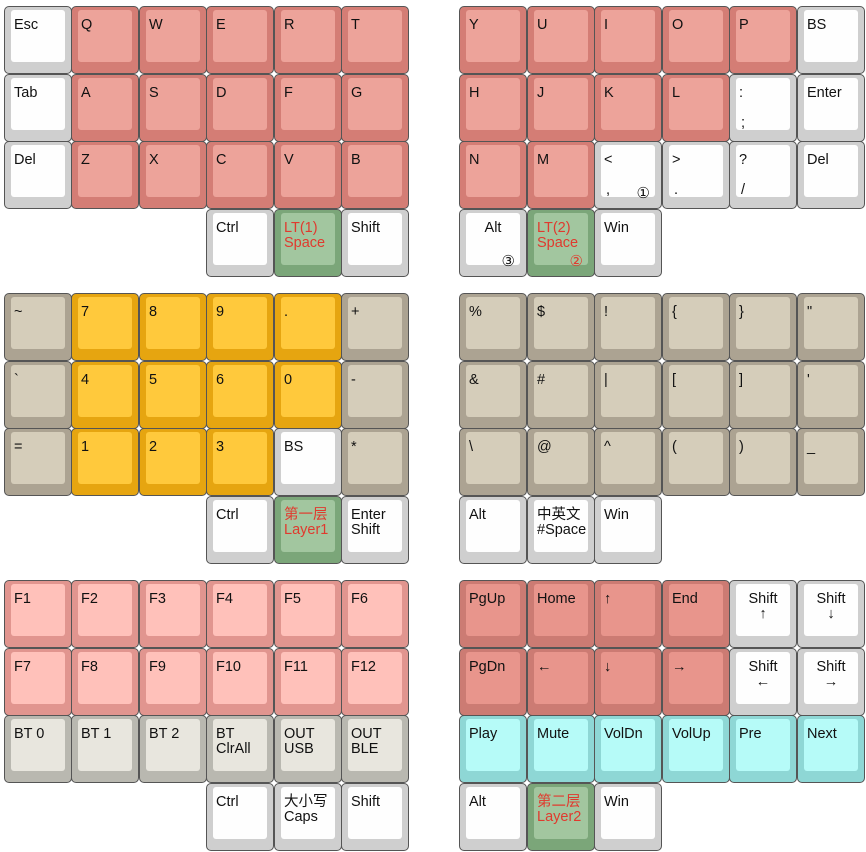 The image size is (866, 852). I want to click on key: →, so click(696, 682).